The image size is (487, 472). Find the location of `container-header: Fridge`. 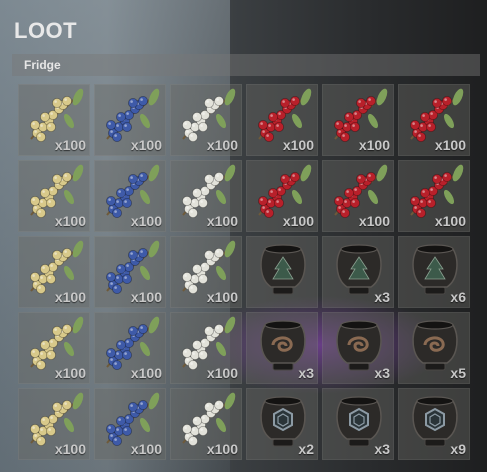

container-header: Fridge is located at coordinates (246, 65).